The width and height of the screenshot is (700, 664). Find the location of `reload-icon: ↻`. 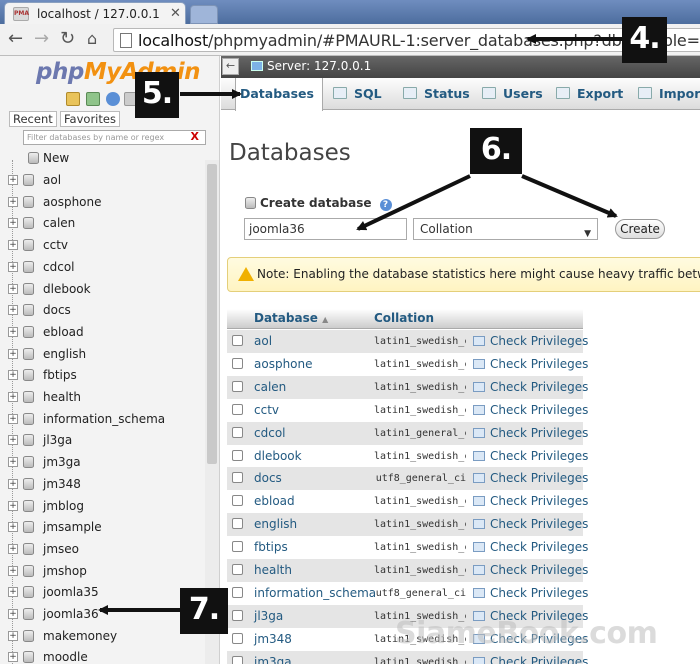

reload-icon: ↻ is located at coordinates (67, 39).